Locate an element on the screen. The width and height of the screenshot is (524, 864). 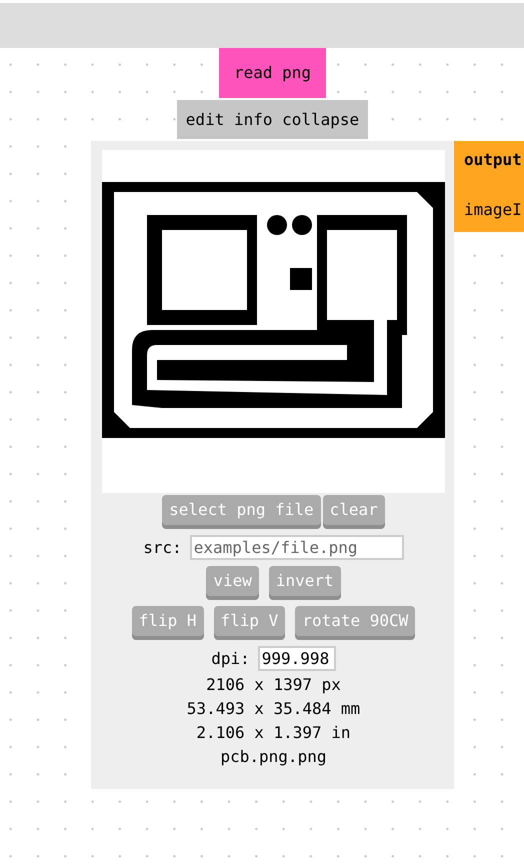
output-item: imageI is located at coordinates (494, 209).